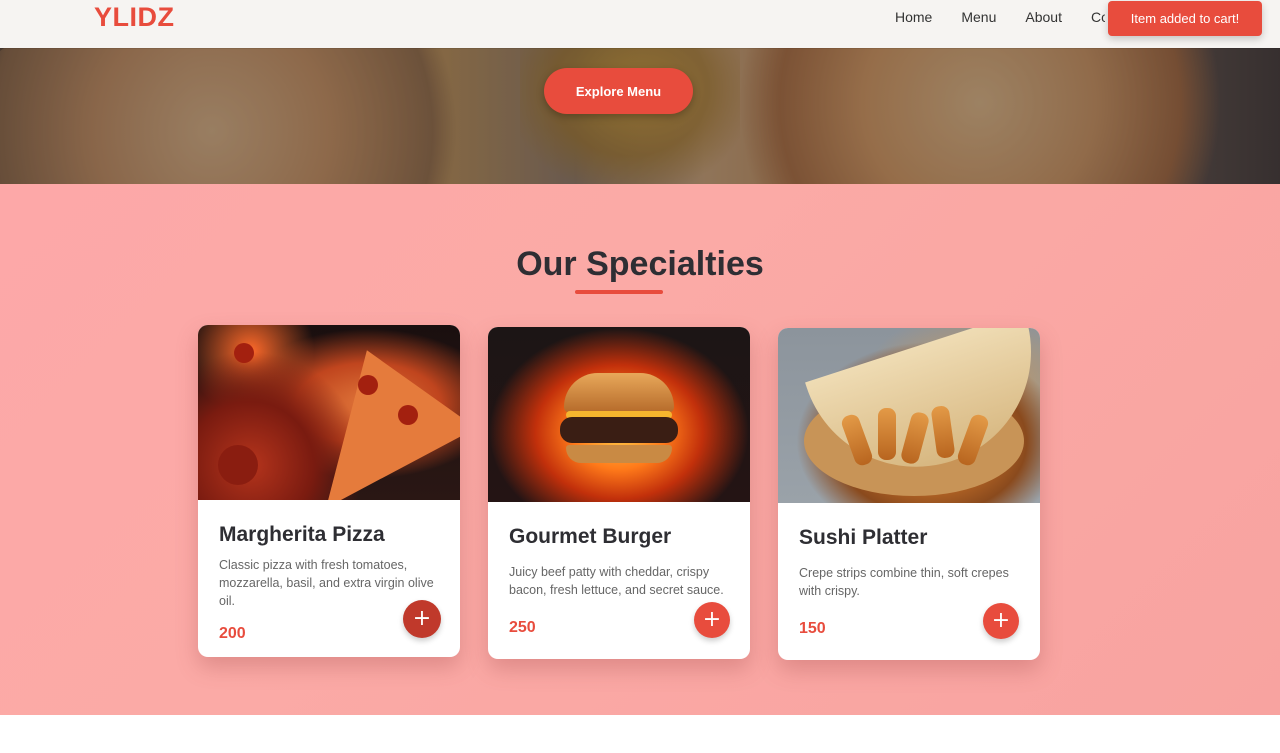 This screenshot has height=753, width=1280. Describe the element at coordinates (329, 412) in the screenshot. I see `pizza-image` at that location.